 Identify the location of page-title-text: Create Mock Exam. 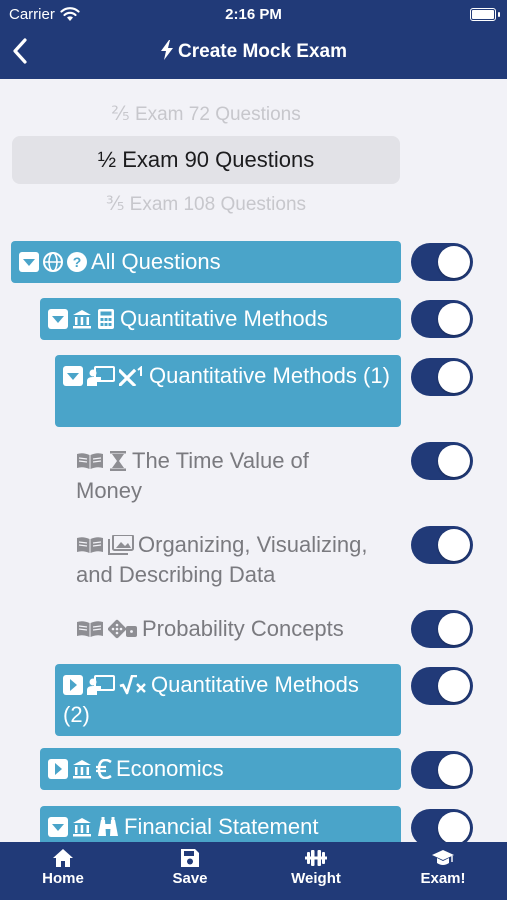
(262, 51).